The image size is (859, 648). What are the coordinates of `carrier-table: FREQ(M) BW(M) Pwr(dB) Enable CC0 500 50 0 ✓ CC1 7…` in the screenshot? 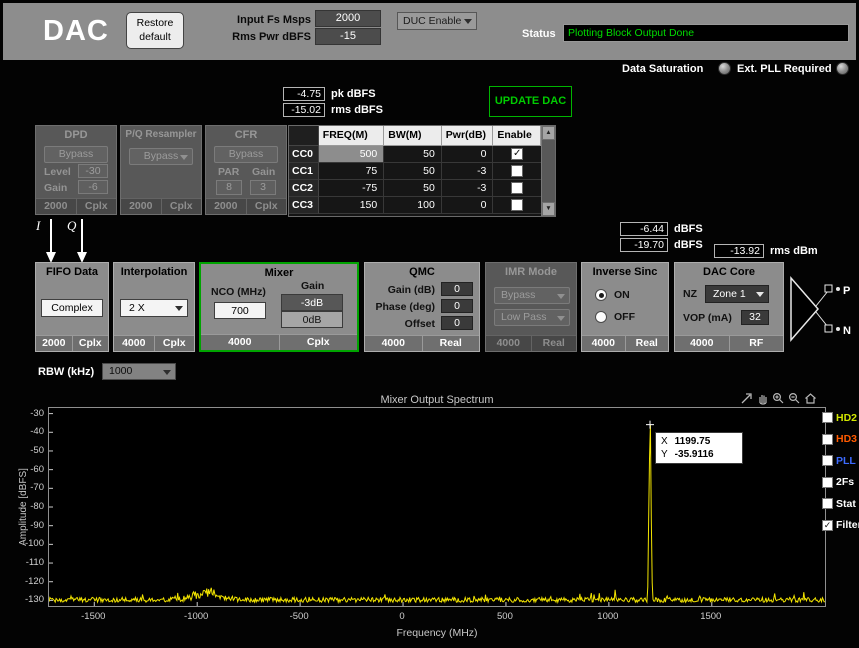 It's located at (422, 171).